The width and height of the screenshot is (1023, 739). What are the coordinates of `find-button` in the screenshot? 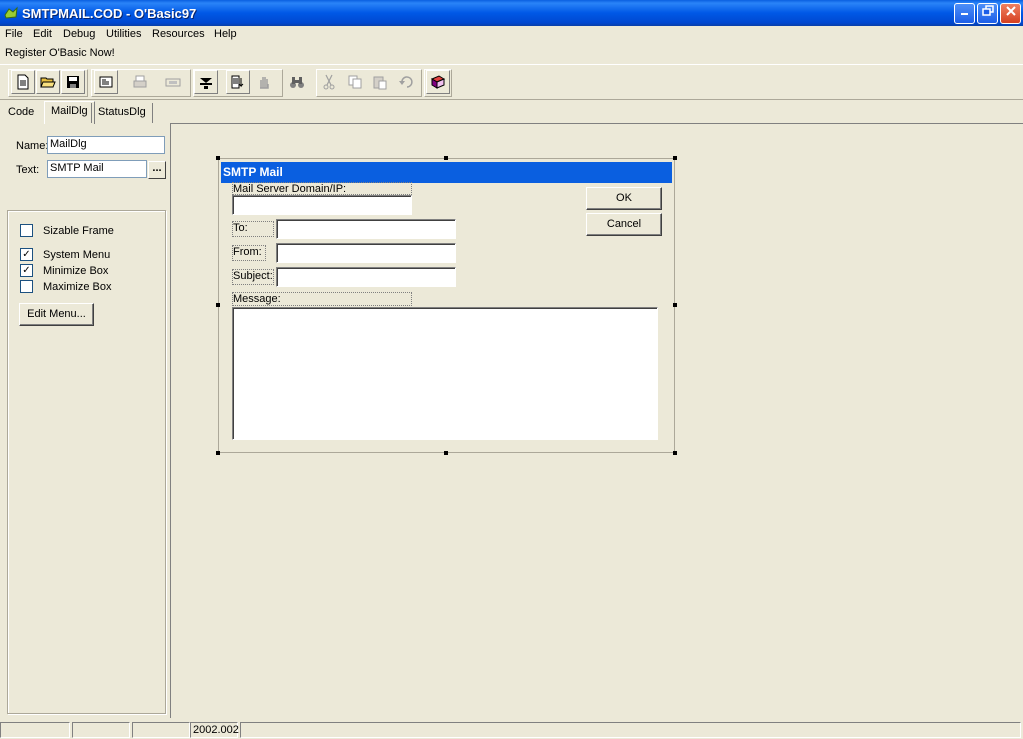 It's located at (297, 82).